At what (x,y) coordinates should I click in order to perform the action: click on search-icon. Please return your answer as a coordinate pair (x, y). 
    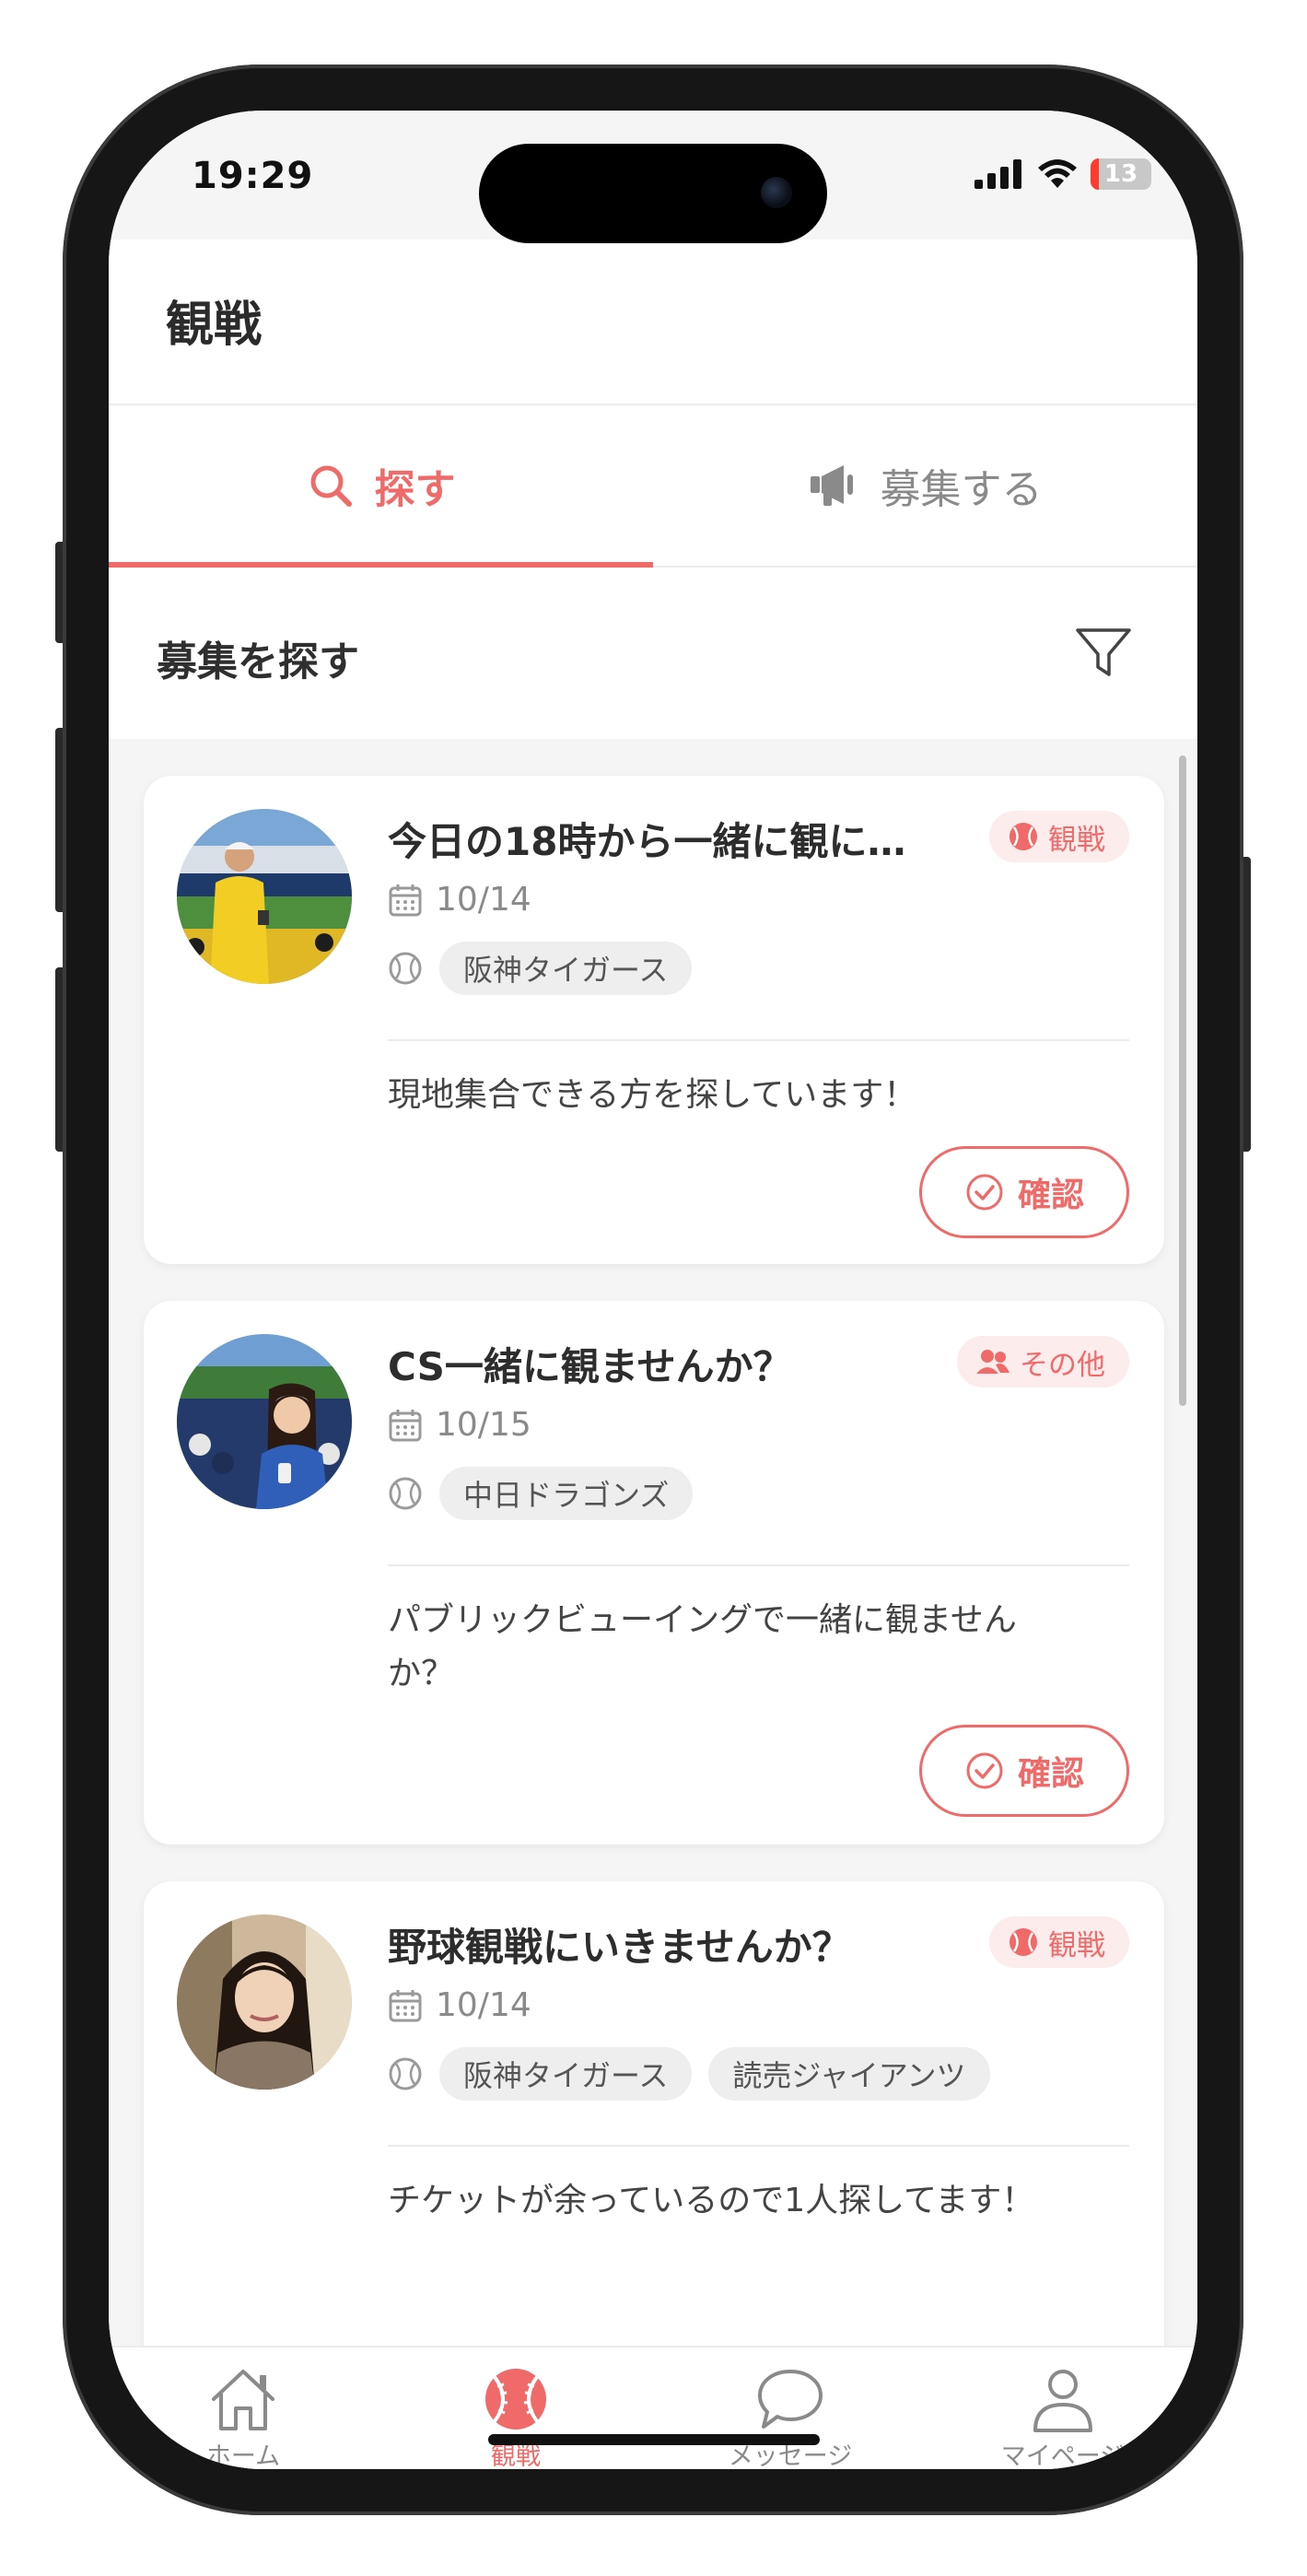
    Looking at the image, I should click on (331, 486).